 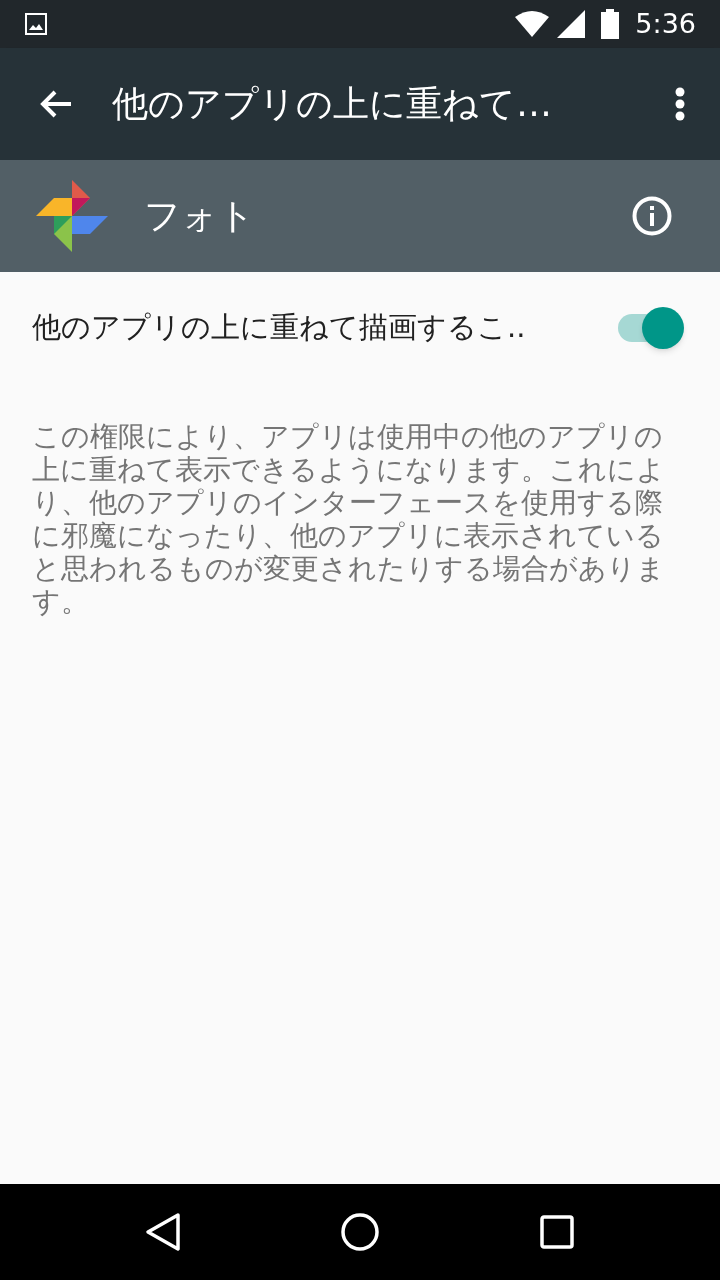 I want to click on battery-icon, so click(x=610, y=24).